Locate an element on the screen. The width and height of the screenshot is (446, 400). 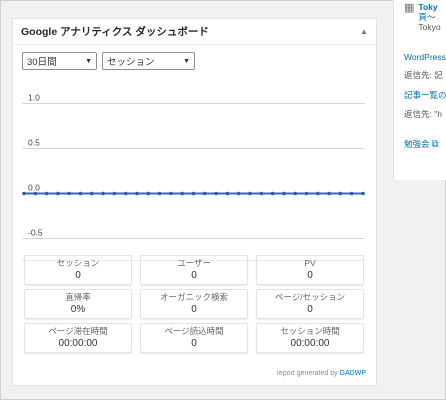
report-footer: report generated by GADWP is located at coordinates (321, 373).